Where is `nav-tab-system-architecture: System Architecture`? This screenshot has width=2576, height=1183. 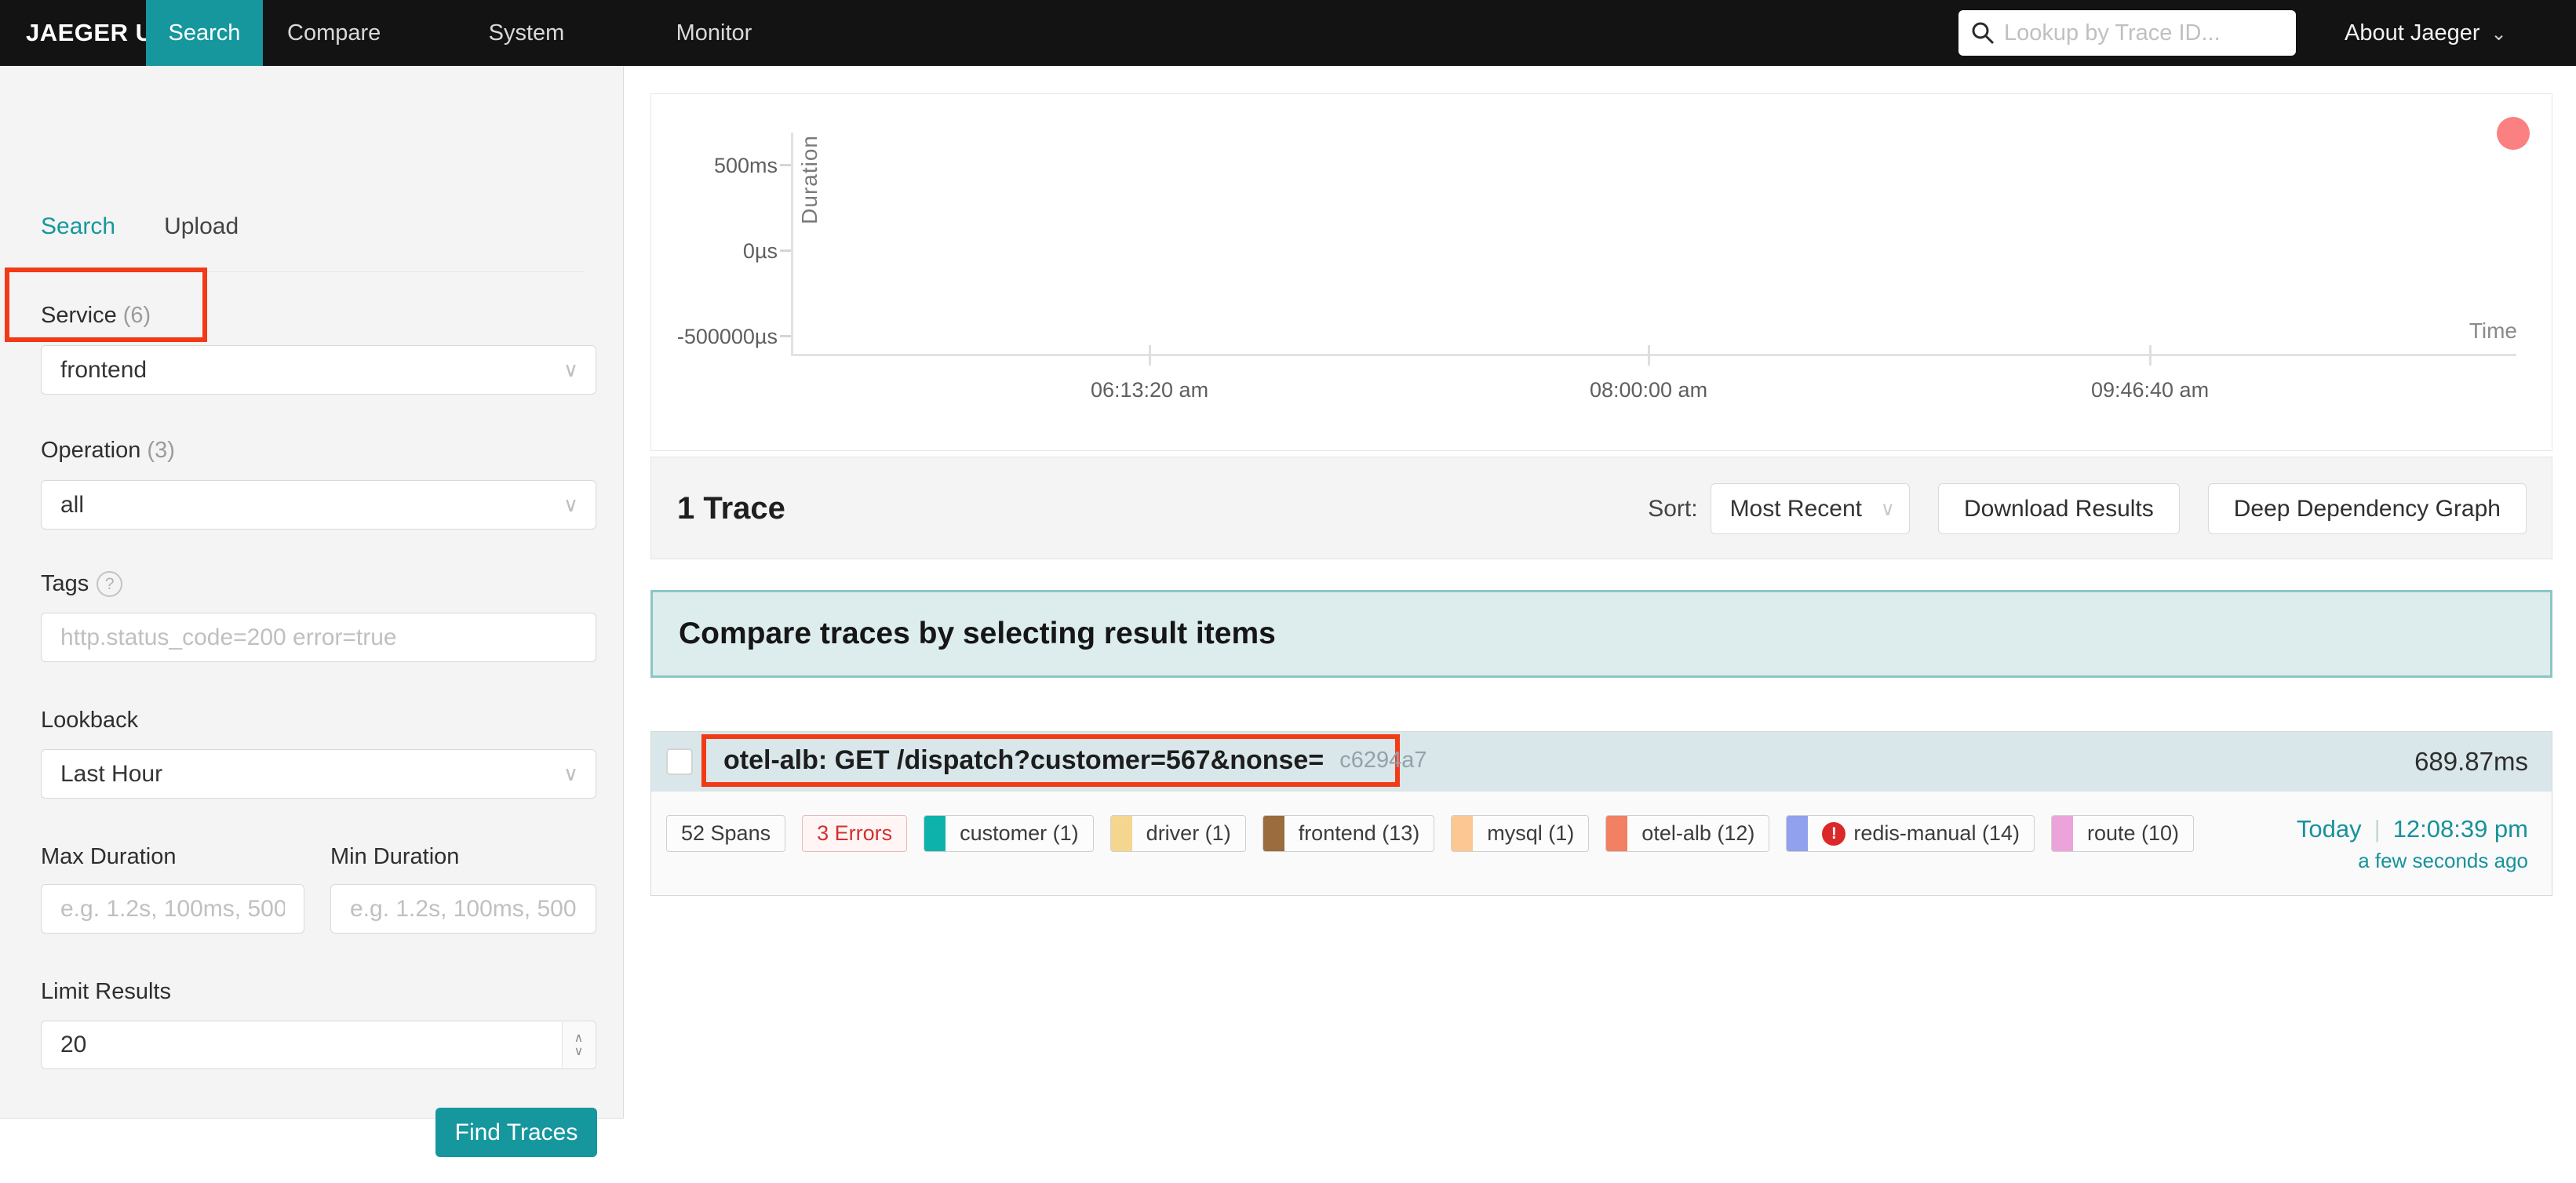 nav-tab-system-architecture: System Architecture is located at coordinates (526, 55).